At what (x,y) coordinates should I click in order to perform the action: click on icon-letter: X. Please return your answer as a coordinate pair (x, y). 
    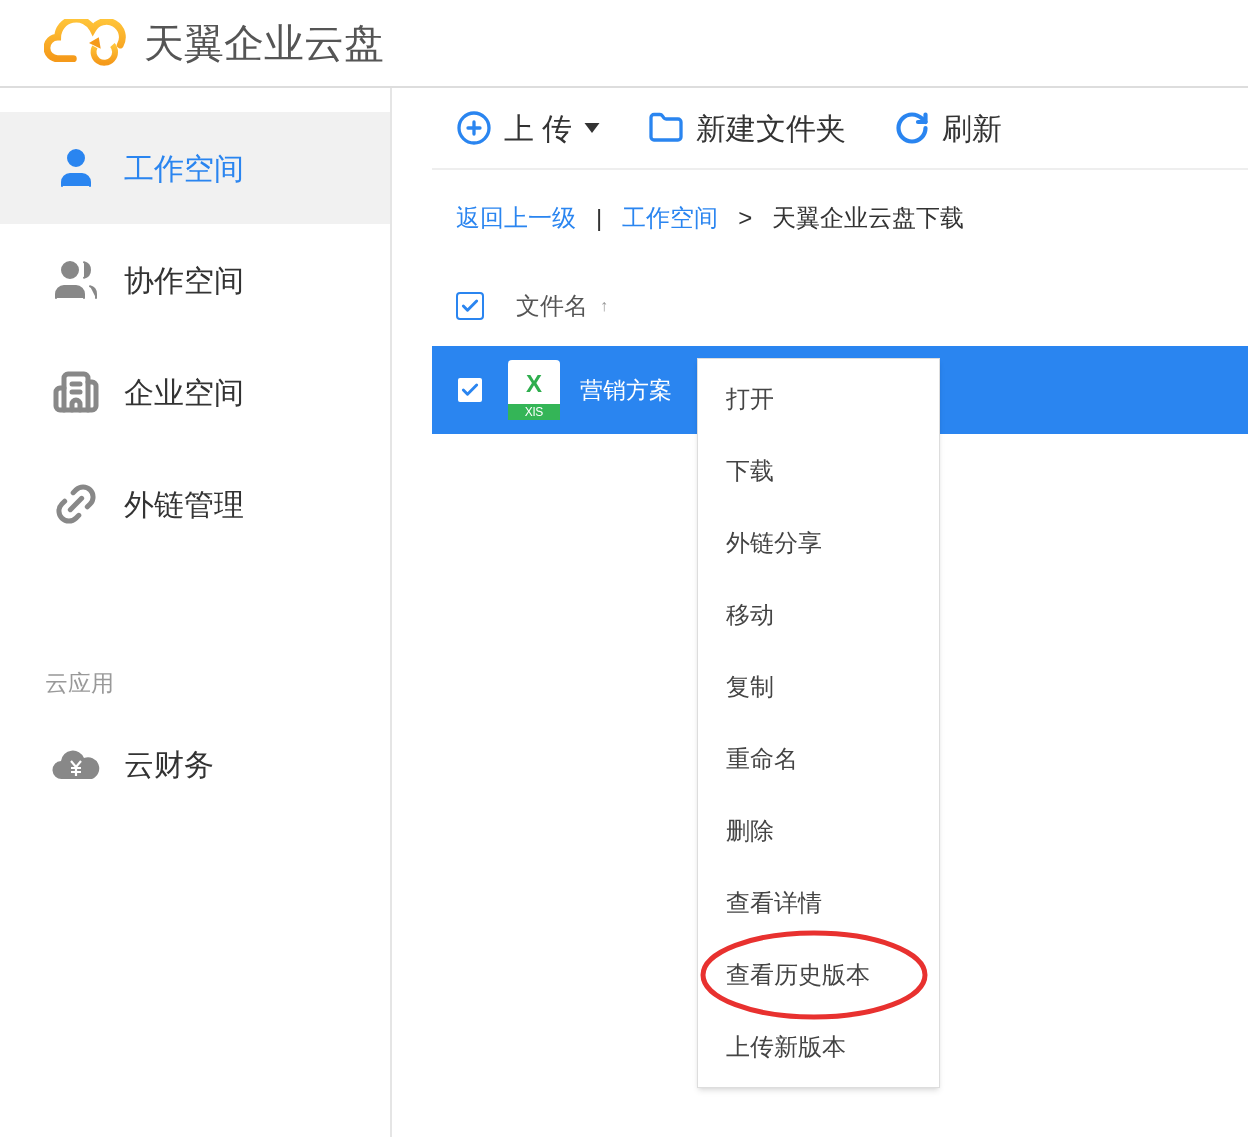
    Looking at the image, I should click on (534, 384).